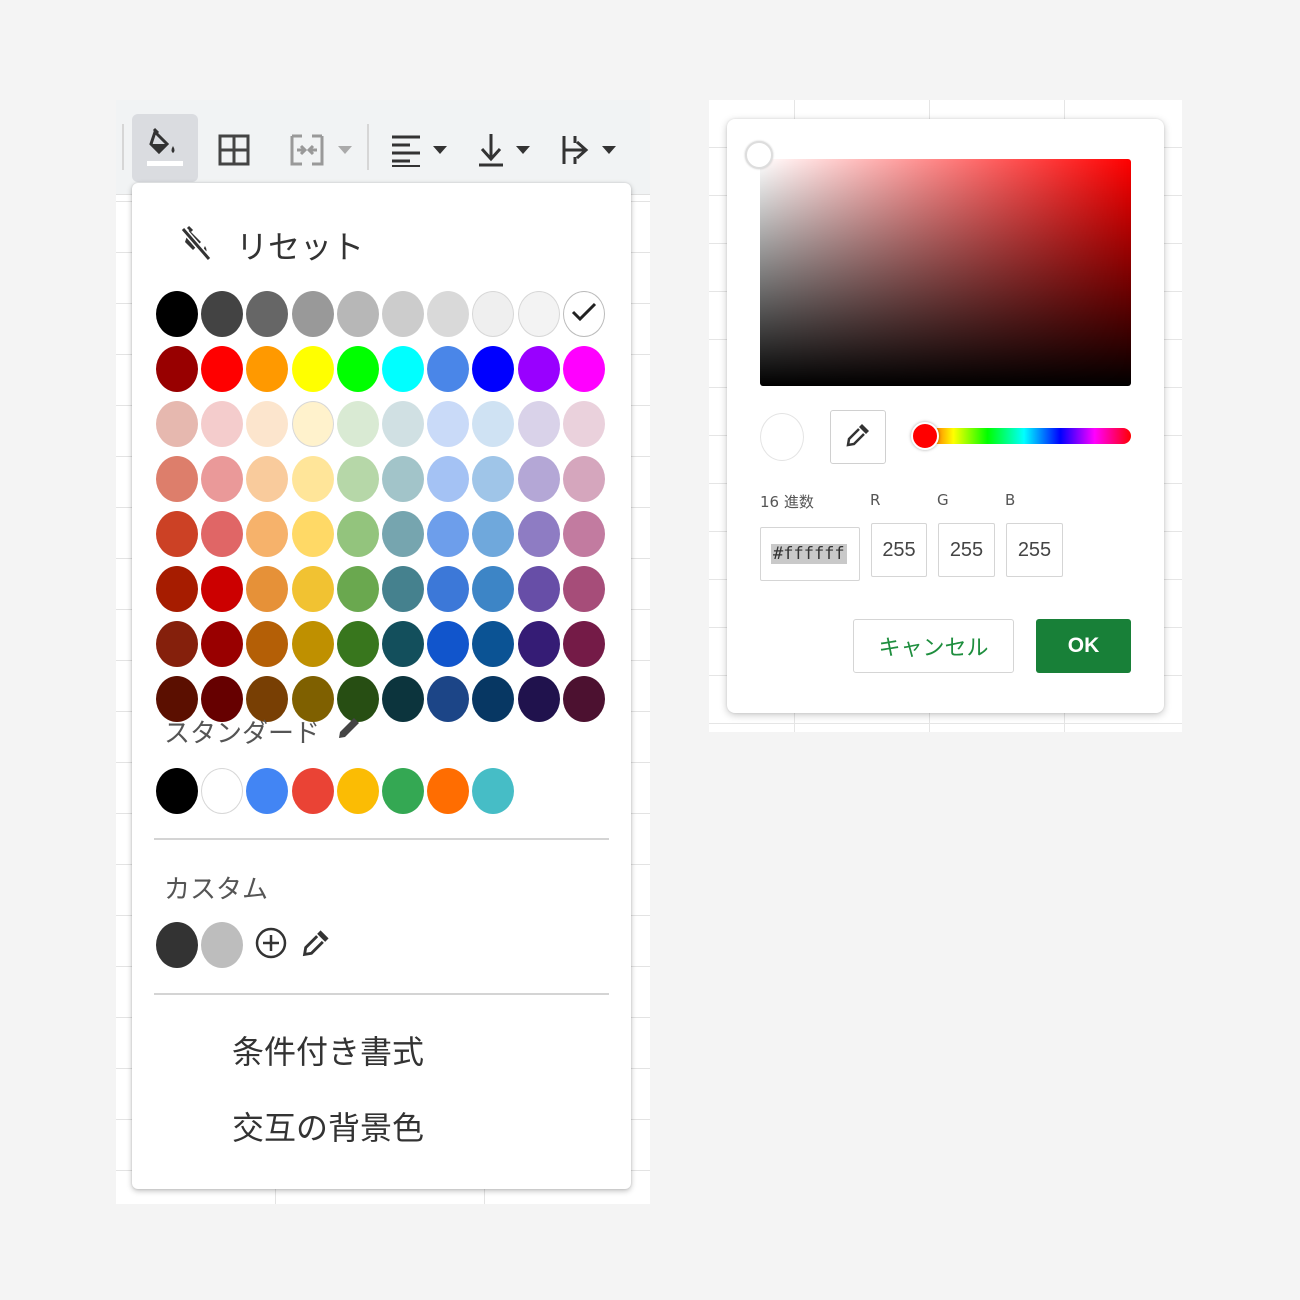 The height and width of the screenshot is (1300, 1300). I want to click on alternating-colors-item: 交互の背景色, so click(328, 1126).